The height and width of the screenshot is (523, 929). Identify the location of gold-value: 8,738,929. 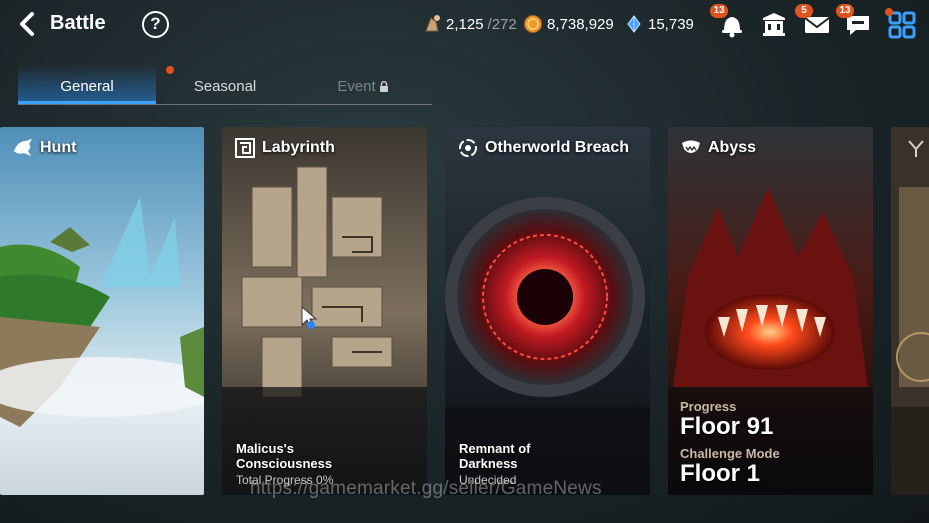
(580, 24).